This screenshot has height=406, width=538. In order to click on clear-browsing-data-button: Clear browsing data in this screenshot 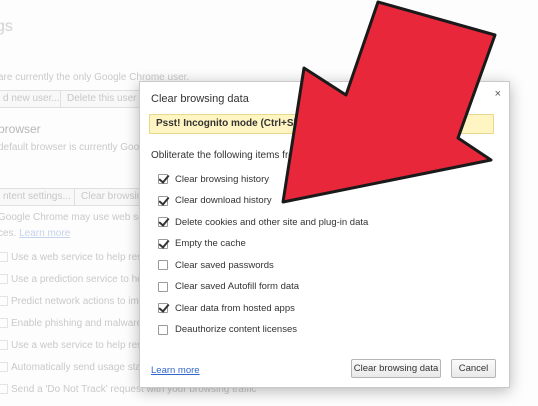, I will do `click(396, 368)`.